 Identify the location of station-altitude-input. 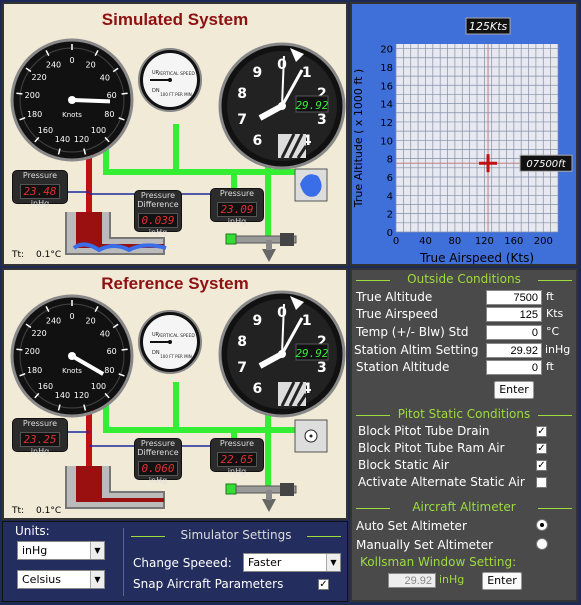
(514, 367).